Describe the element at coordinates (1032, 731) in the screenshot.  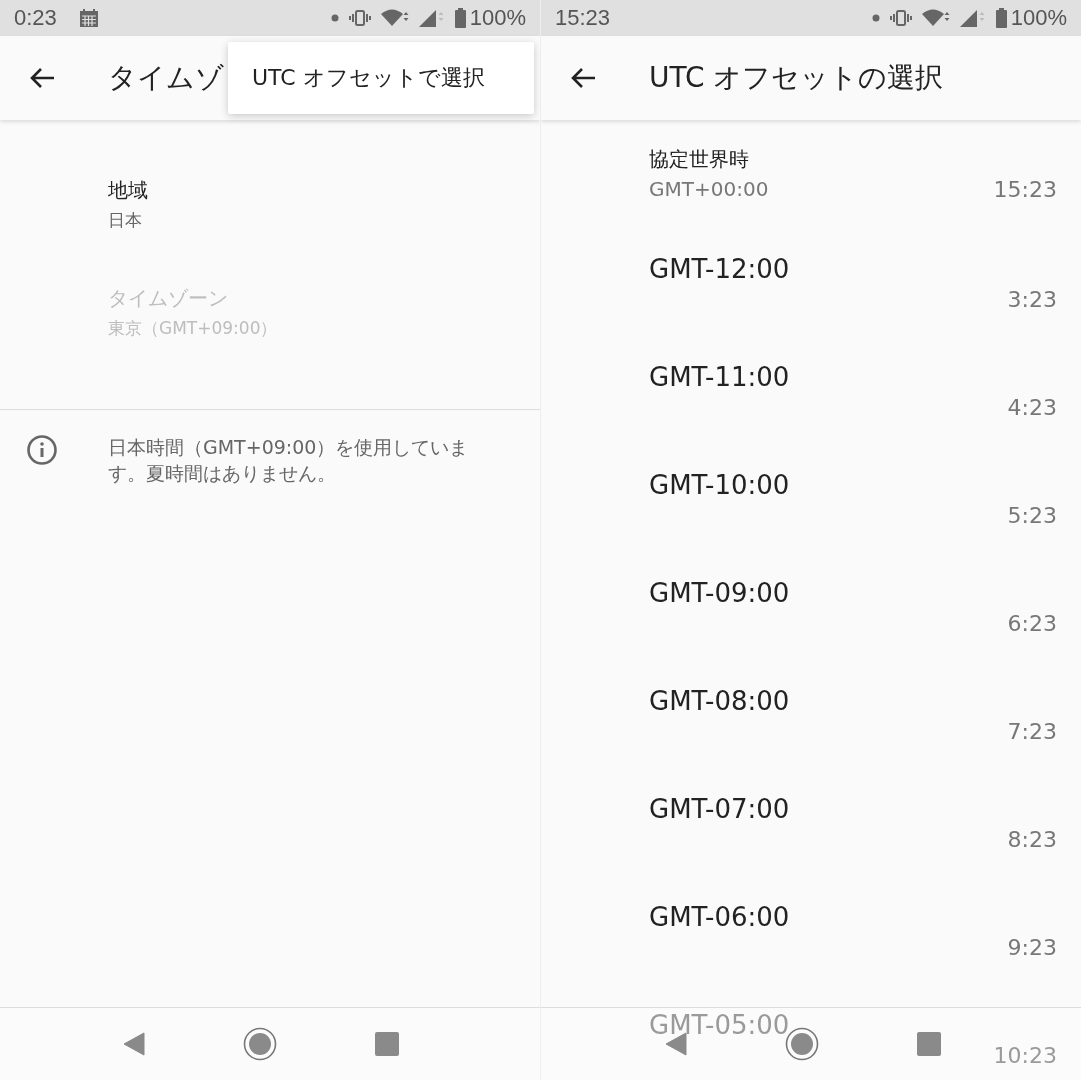
I see `local-time: 7:23` at that location.